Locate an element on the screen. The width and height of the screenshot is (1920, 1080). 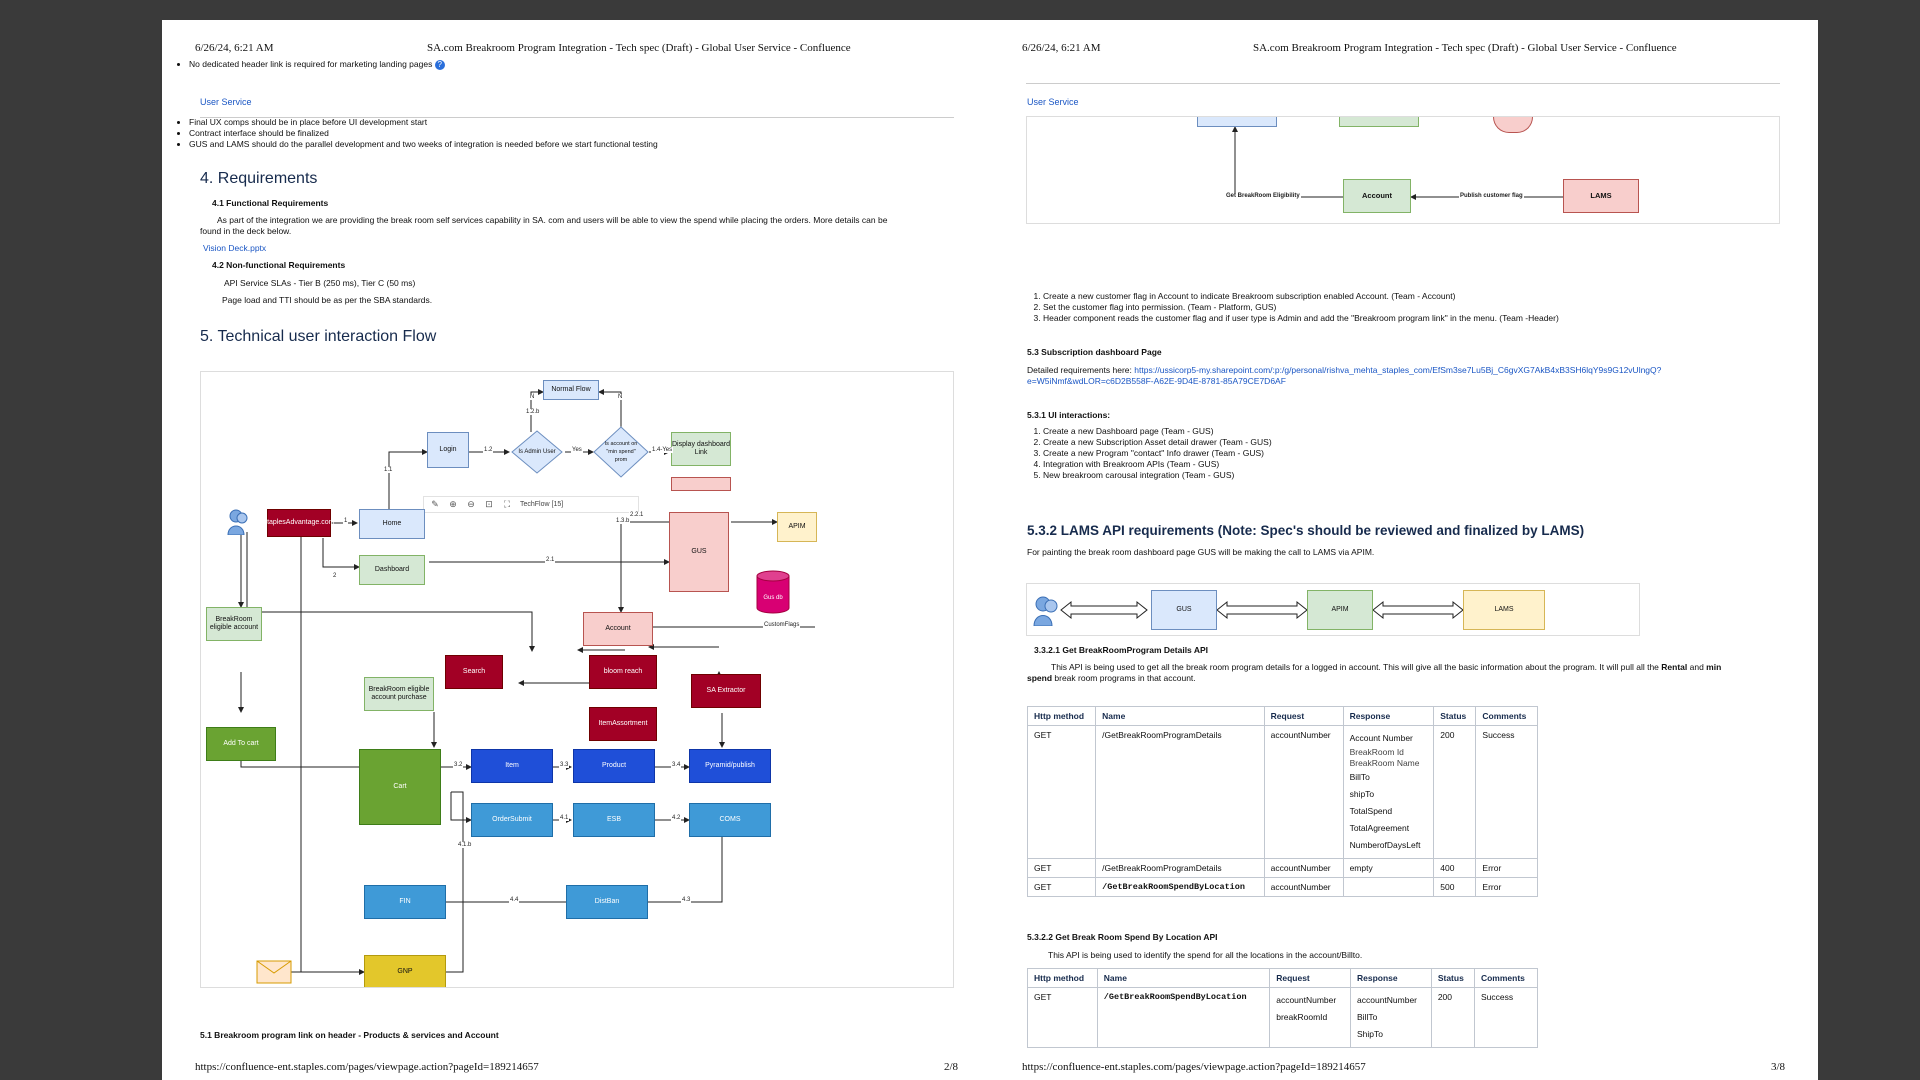
node-item: Item is located at coordinates (512, 766).